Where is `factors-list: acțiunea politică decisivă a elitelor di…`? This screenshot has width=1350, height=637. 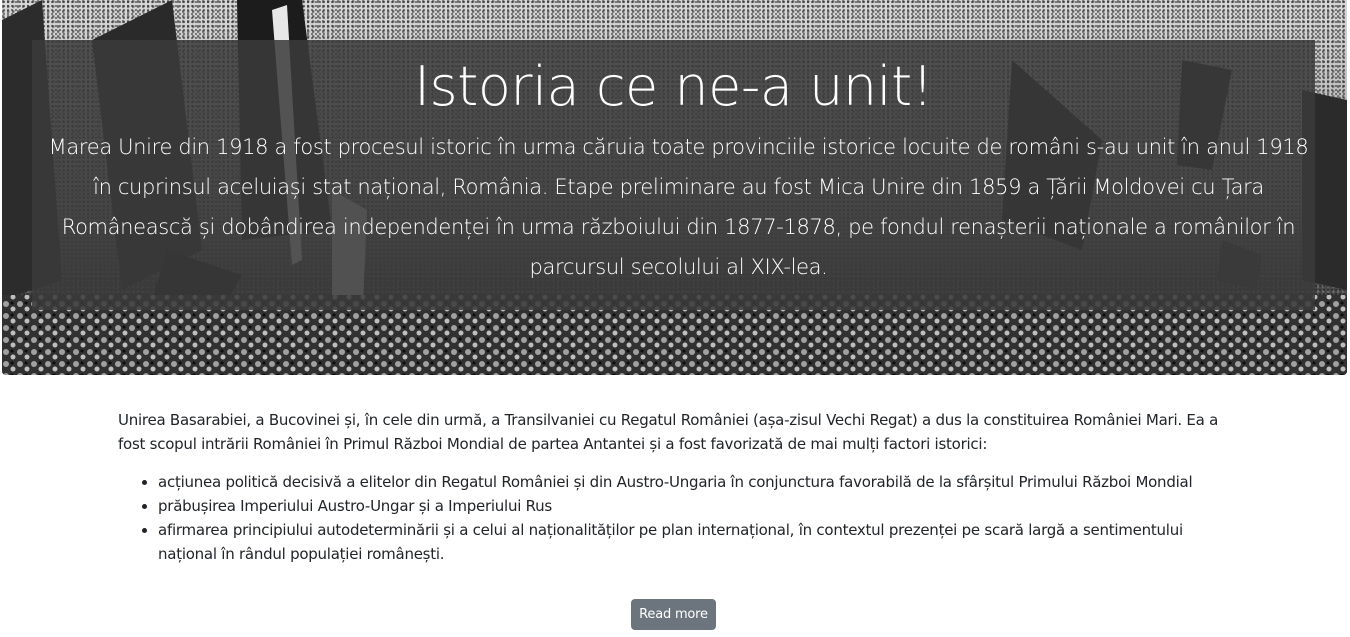 factors-list: acțiunea politică decisivă a elitelor di… is located at coordinates (675, 518).